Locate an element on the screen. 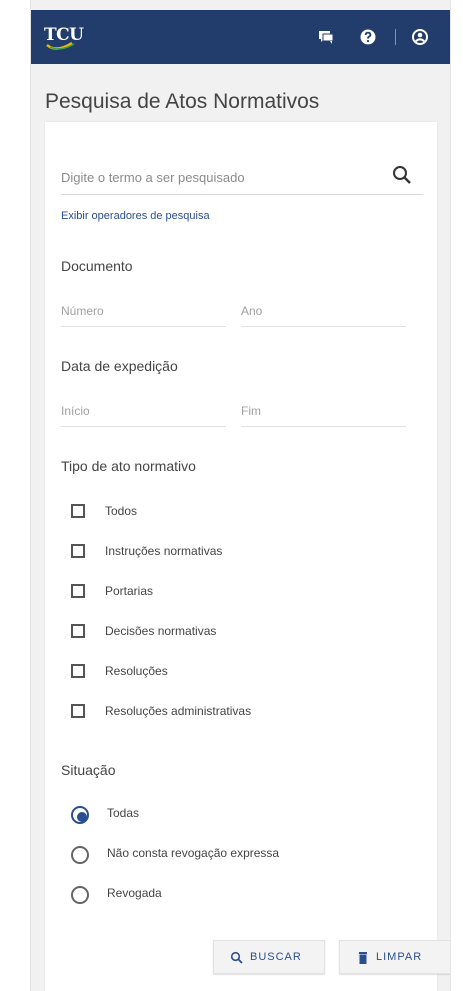 This screenshot has width=463, height=991. checkbox-label: Resoluções administrativas is located at coordinates (178, 711).